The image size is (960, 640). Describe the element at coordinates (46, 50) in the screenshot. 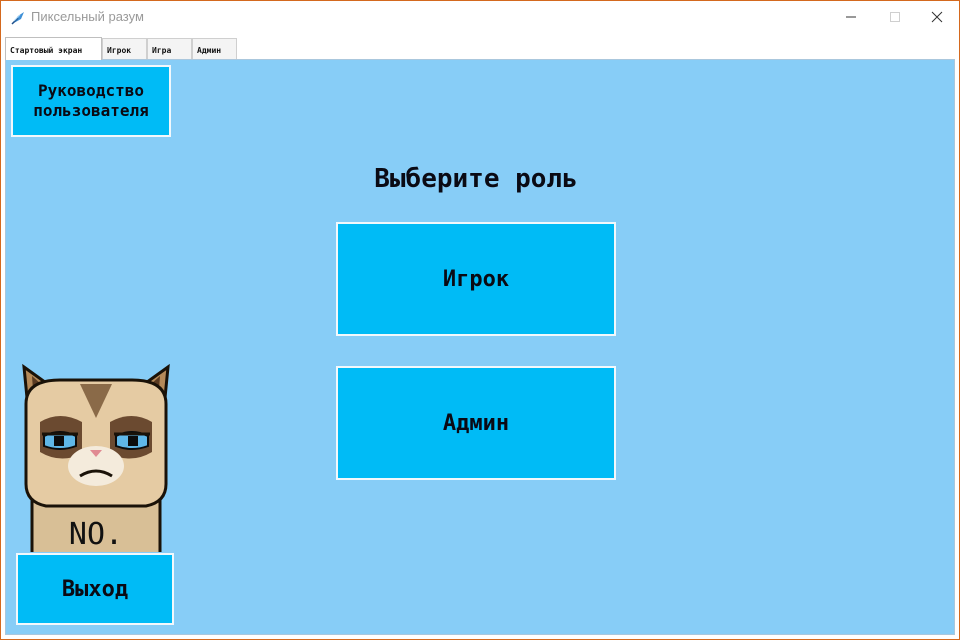

I see `tab-label: Стартовый экран` at that location.